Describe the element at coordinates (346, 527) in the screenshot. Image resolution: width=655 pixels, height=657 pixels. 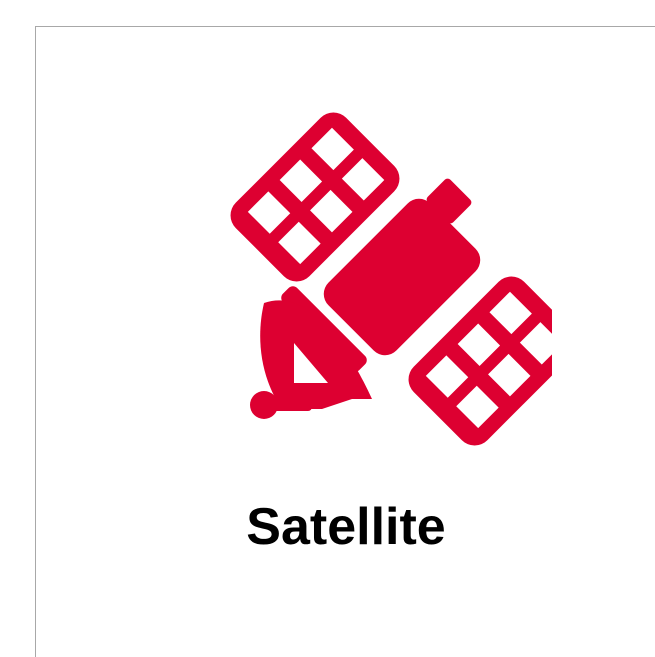
I see `card-title: Satellite` at that location.